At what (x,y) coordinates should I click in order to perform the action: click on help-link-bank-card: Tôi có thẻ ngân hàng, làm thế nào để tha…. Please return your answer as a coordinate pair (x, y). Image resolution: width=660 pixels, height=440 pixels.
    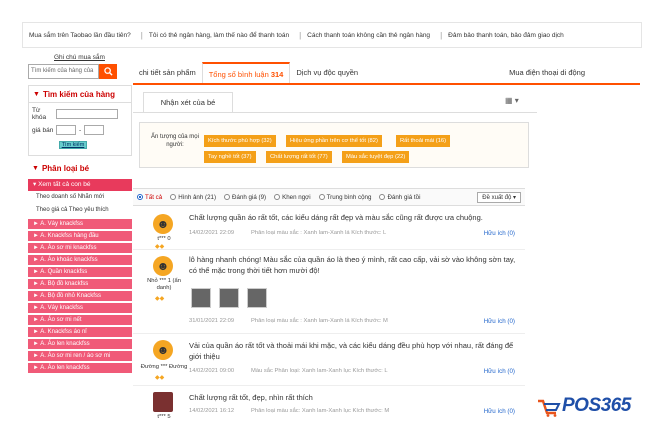
    Looking at the image, I should click on (219, 35).